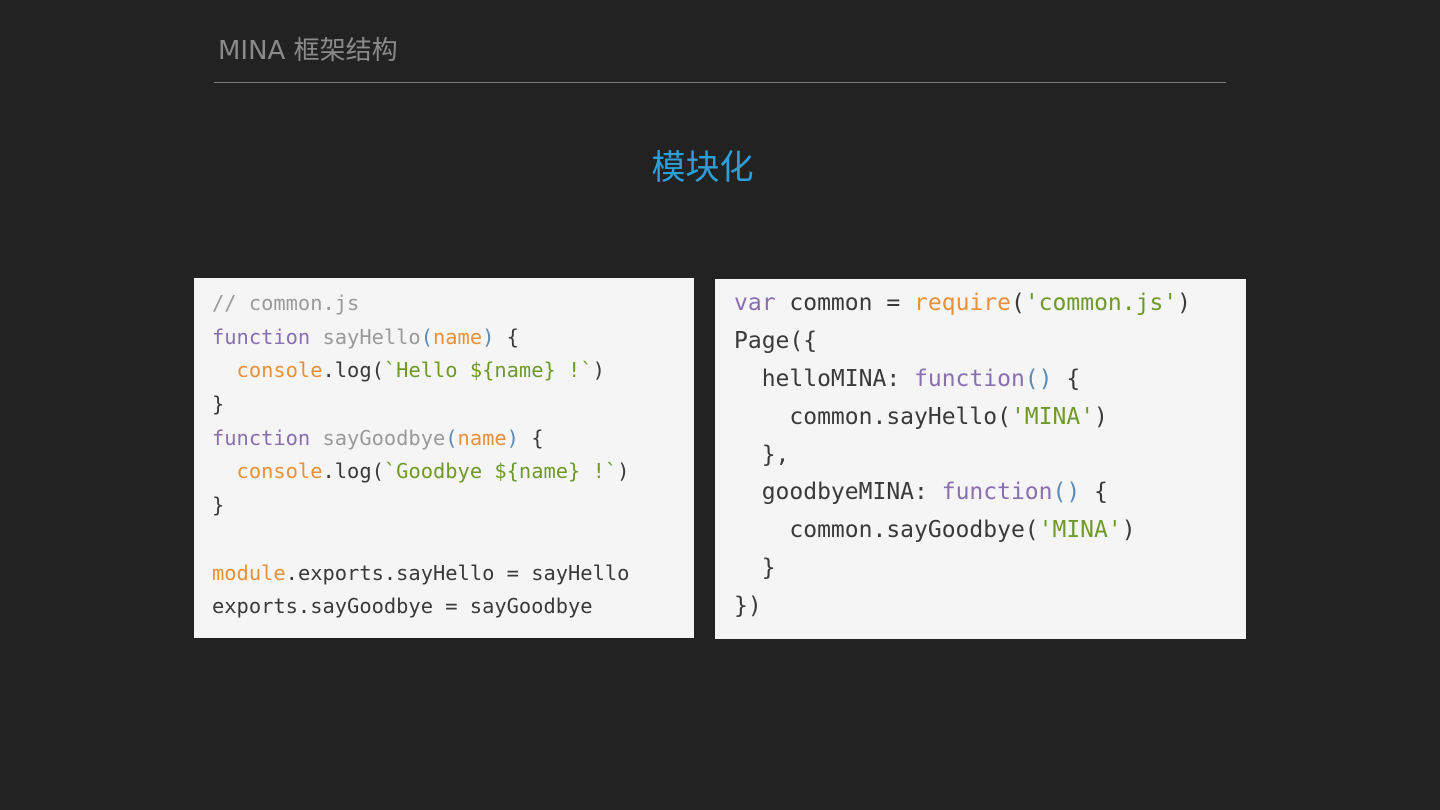 Image resolution: width=1440 pixels, height=810 pixels. I want to click on code-line: console.log(`Hello ${name} !`), so click(453, 371).